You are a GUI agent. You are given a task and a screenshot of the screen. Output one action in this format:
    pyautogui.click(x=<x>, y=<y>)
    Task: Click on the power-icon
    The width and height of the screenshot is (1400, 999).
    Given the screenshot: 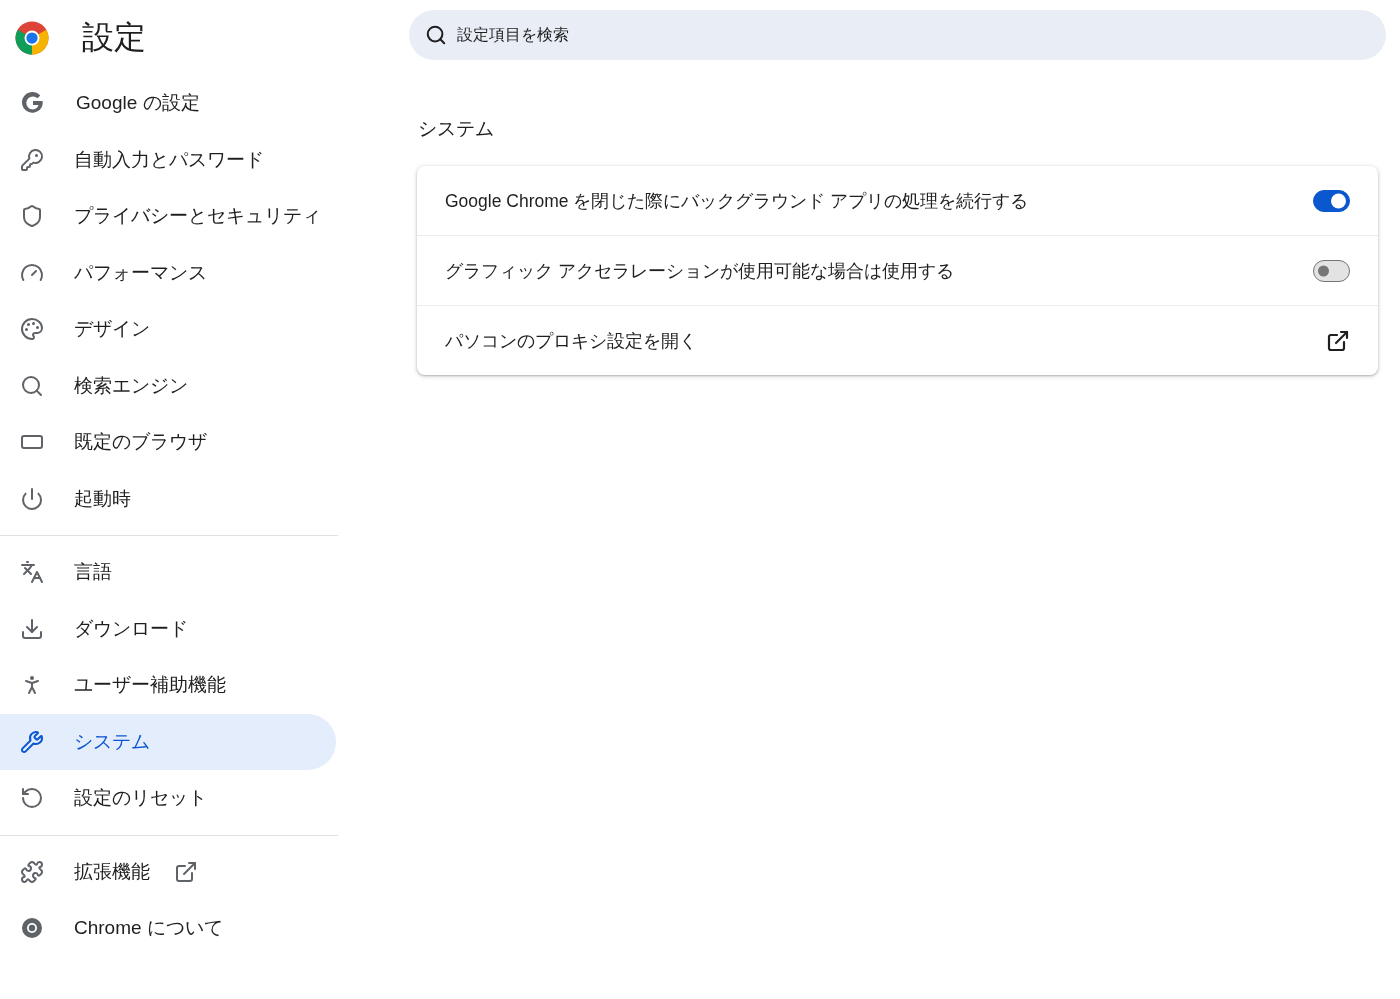 What is the action you would take?
    pyautogui.click(x=32, y=498)
    